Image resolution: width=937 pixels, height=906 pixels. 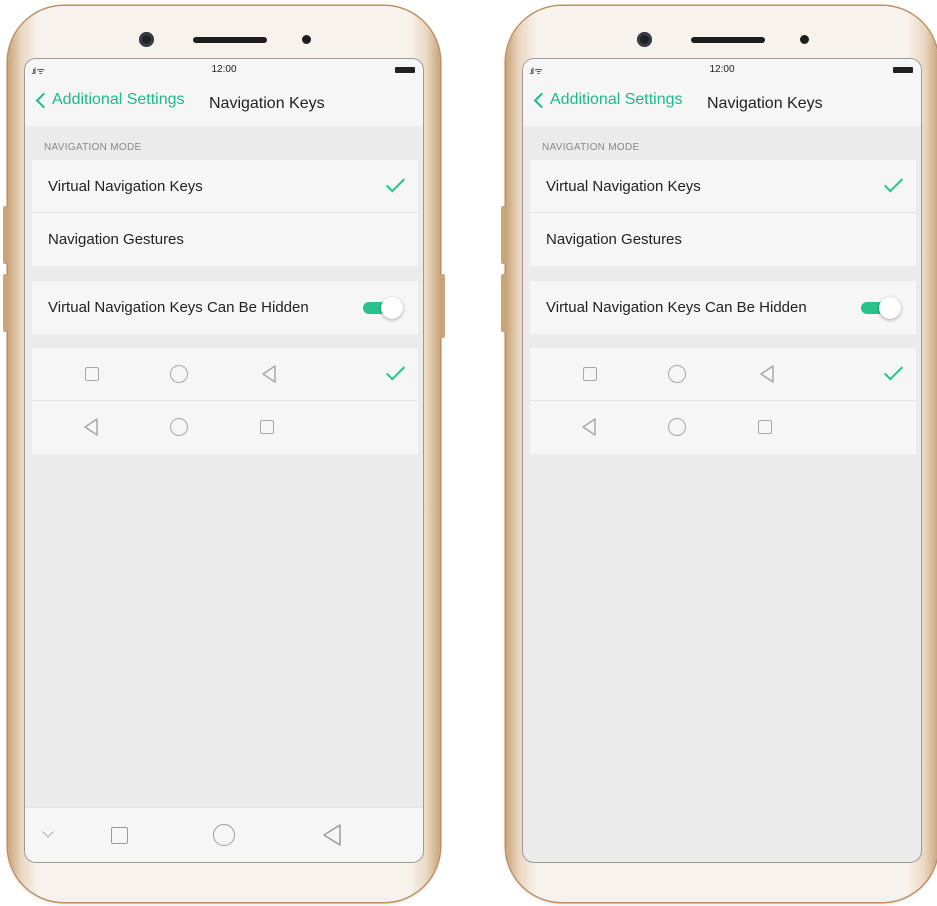 What do you see at coordinates (119, 835) in the screenshot?
I see `recents-square-icon` at bounding box center [119, 835].